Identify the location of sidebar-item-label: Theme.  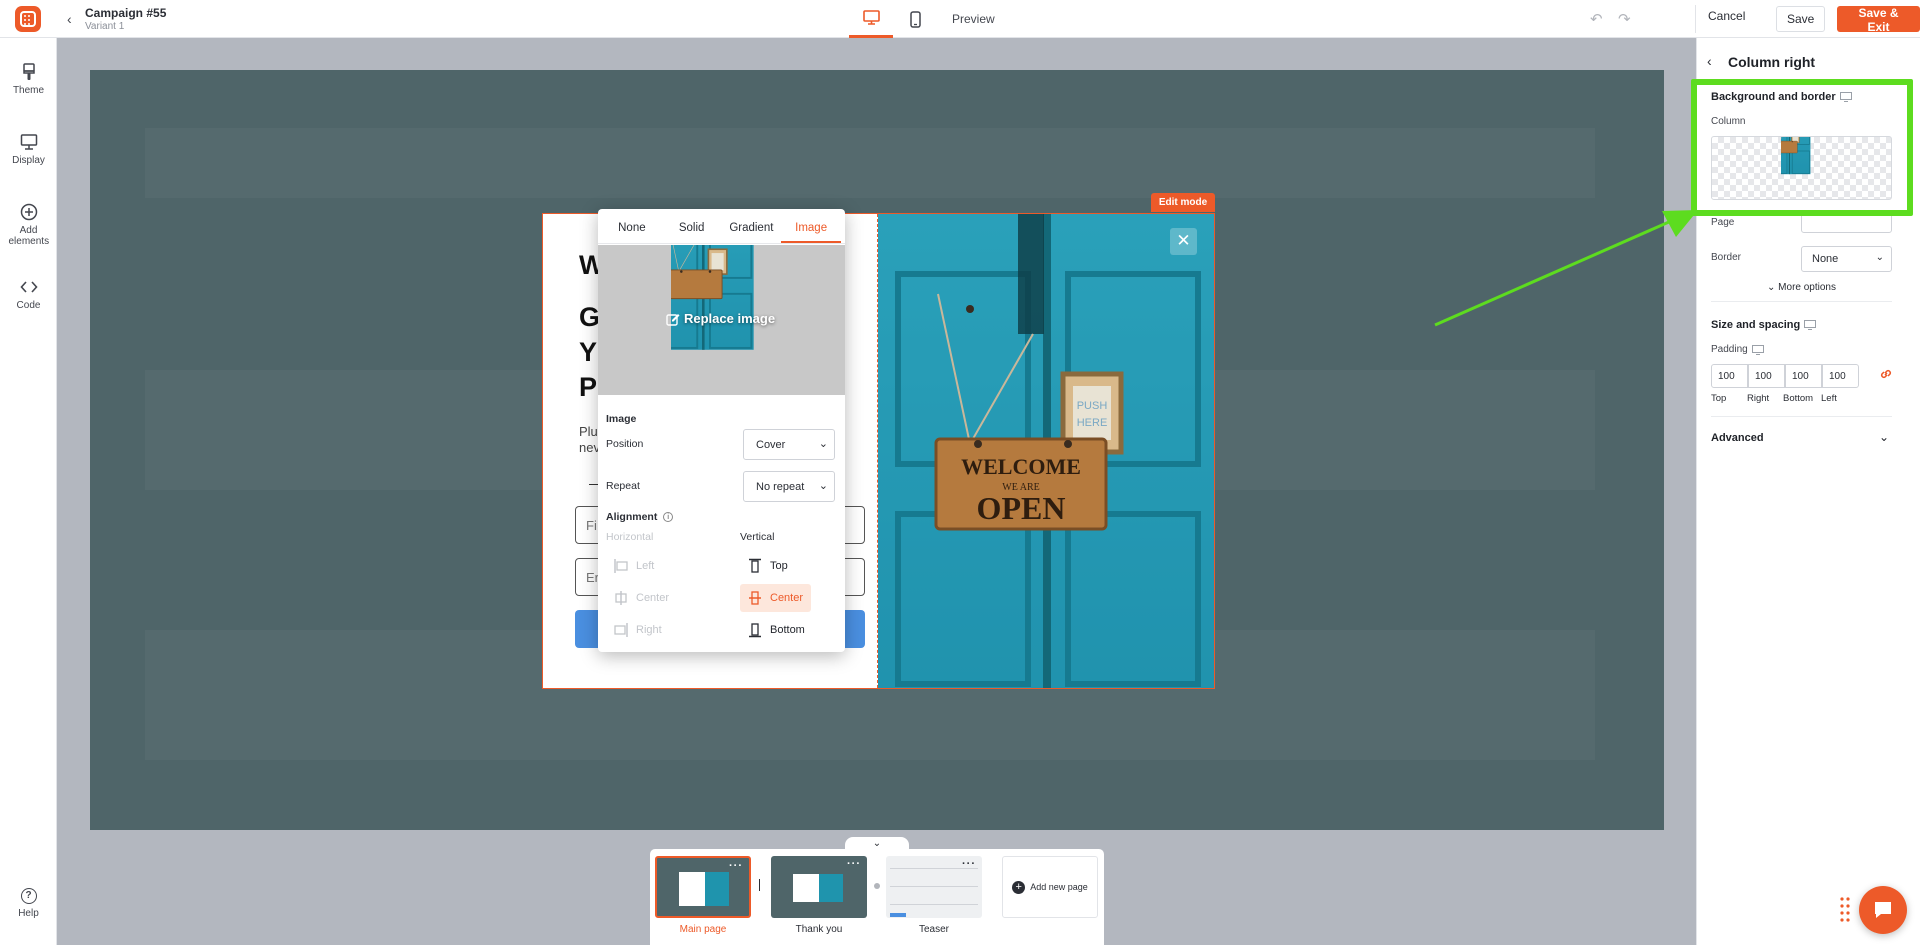
(28, 90).